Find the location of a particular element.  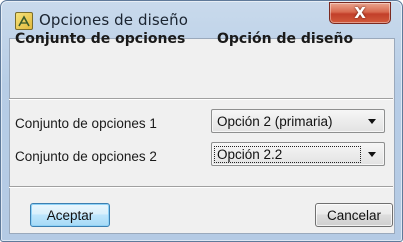

cancel-button: Cancelar is located at coordinates (354, 215).